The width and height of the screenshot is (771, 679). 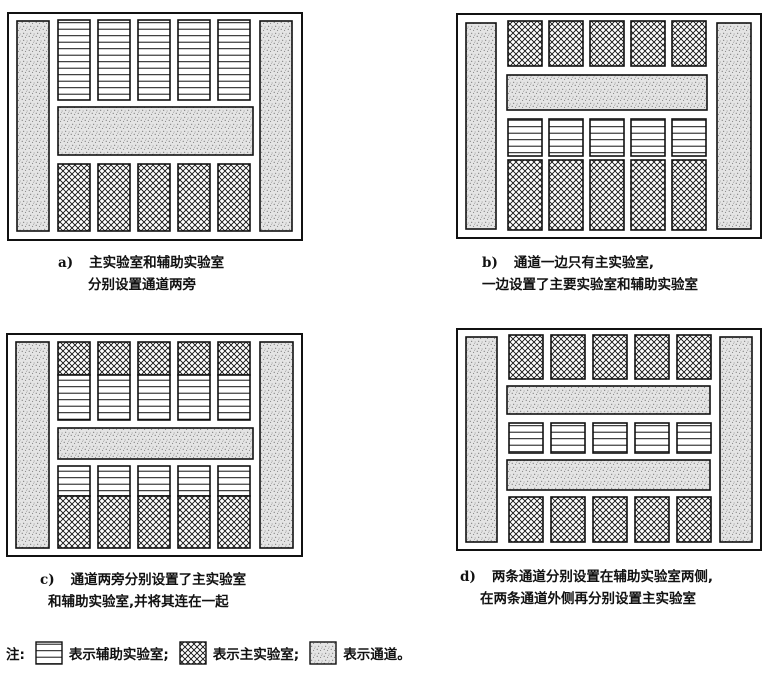 What do you see at coordinates (33, 126) in the screenshot?
I see `panel-a-left-corridor` at bounding box center [33, 126].